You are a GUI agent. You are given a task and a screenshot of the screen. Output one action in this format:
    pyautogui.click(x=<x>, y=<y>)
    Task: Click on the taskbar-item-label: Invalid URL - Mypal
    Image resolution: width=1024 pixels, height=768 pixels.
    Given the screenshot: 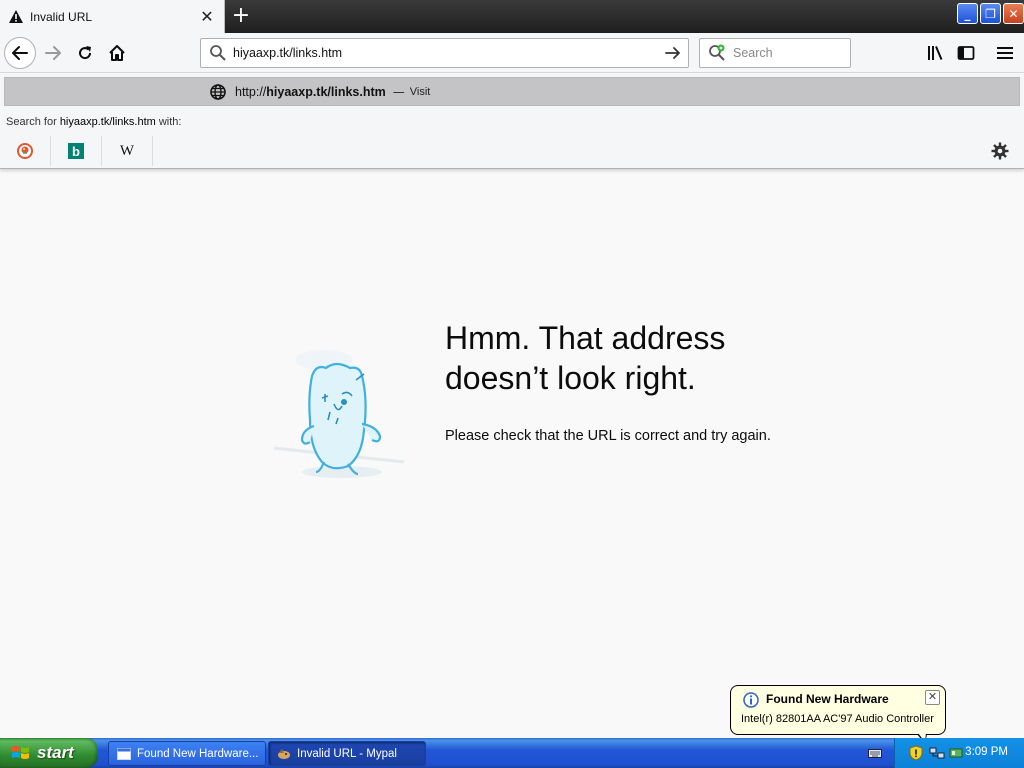 What is the action you would take?
    pyautogui.click(x=347, y=753)
    